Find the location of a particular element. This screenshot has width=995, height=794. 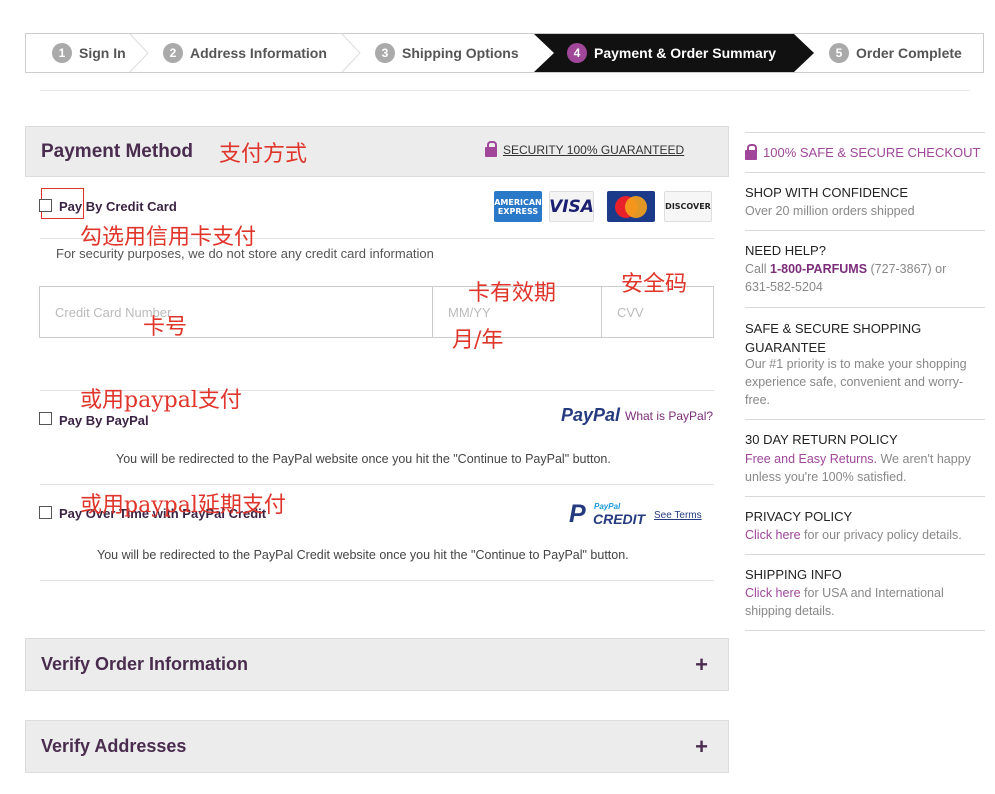

phone-link: 1-800-PARFUMS is located at coordinates (818, 269).